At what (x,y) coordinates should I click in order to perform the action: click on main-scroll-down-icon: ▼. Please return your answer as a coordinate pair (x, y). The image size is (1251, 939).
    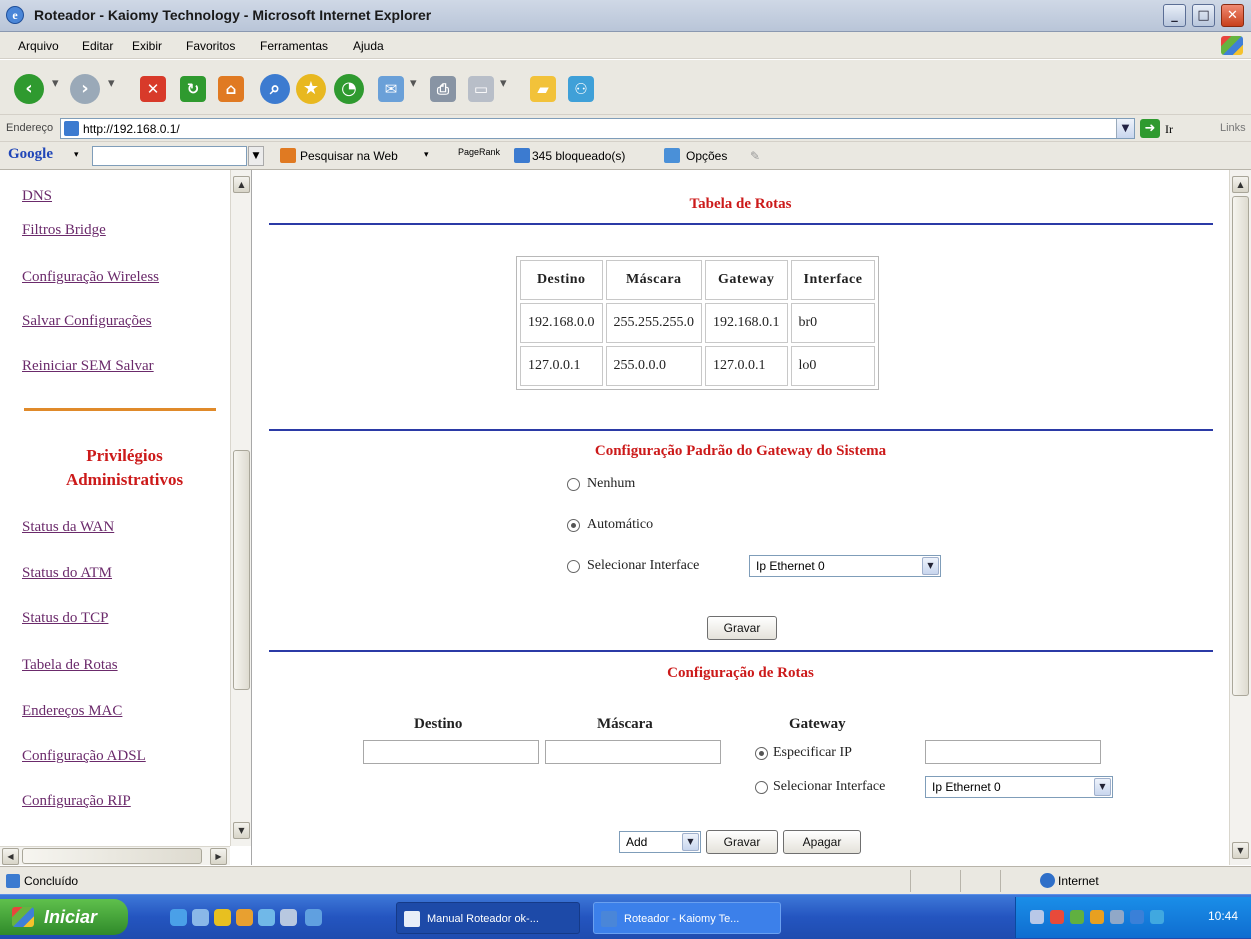
    Looking at the image, I should click on (1240, 850).